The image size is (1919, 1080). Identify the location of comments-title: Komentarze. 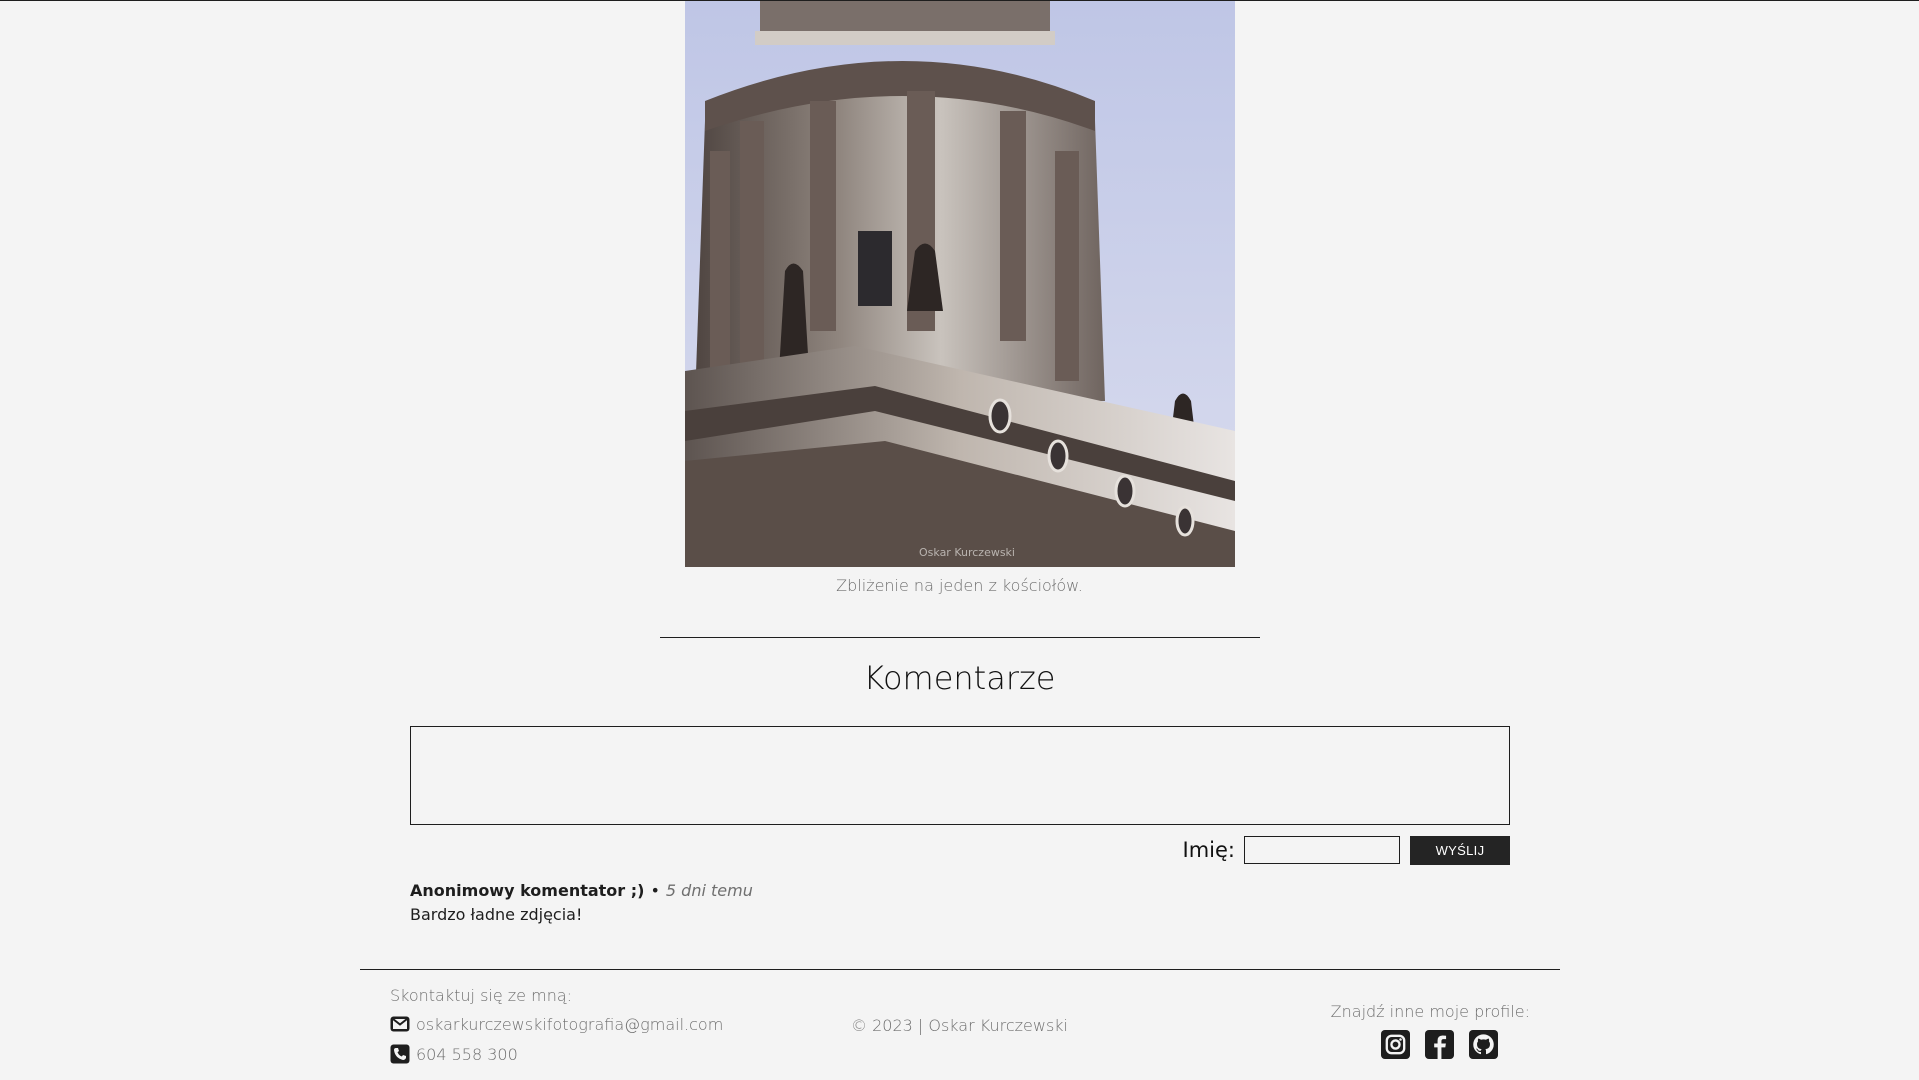
(959, 678).